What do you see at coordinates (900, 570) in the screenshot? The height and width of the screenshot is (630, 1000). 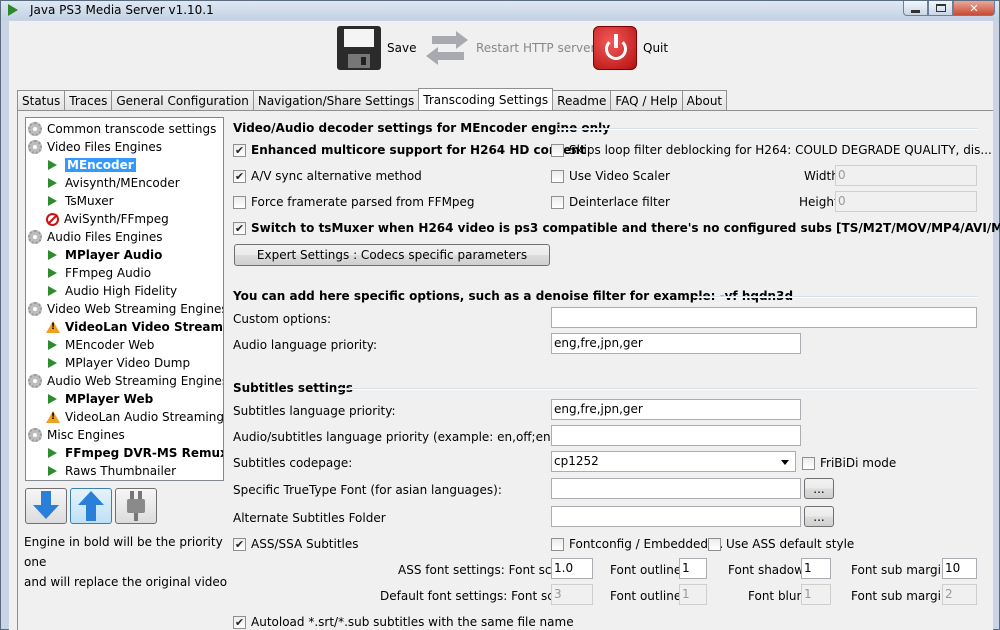 I see `ass-font-sub-margin-label: Font sub margin` at bounding box center [900, 570].